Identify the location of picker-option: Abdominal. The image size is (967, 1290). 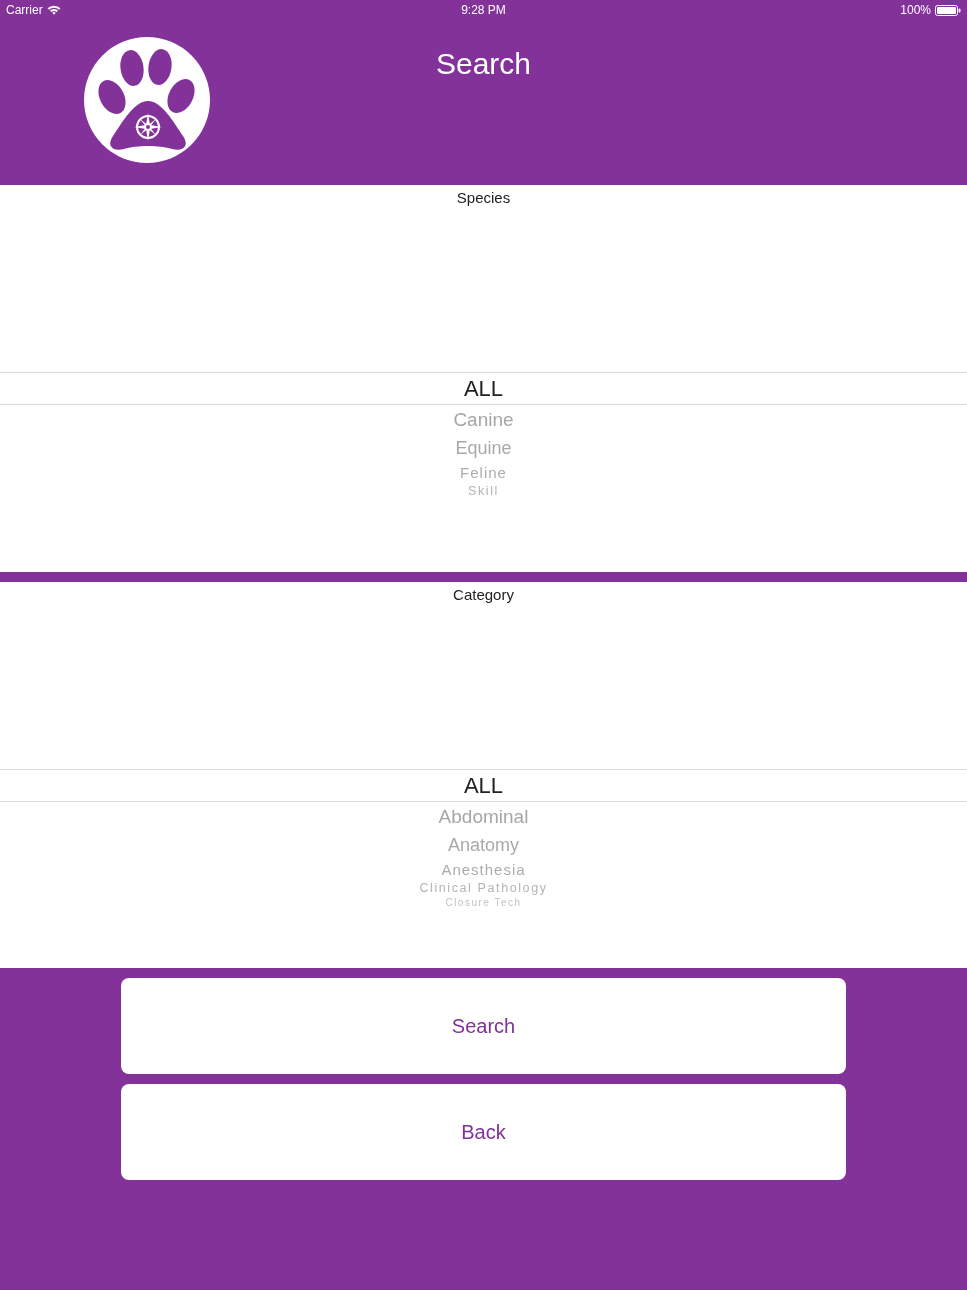
(483, 816).